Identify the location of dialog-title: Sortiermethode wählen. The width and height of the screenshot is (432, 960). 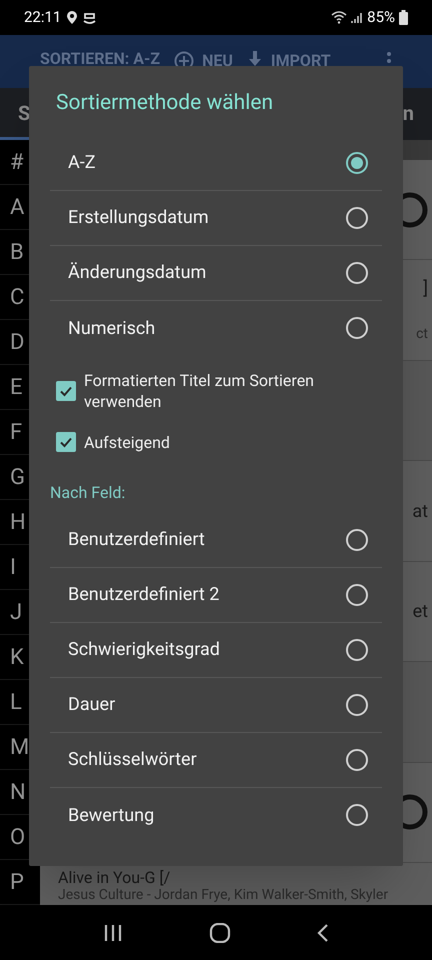
(164, 103).